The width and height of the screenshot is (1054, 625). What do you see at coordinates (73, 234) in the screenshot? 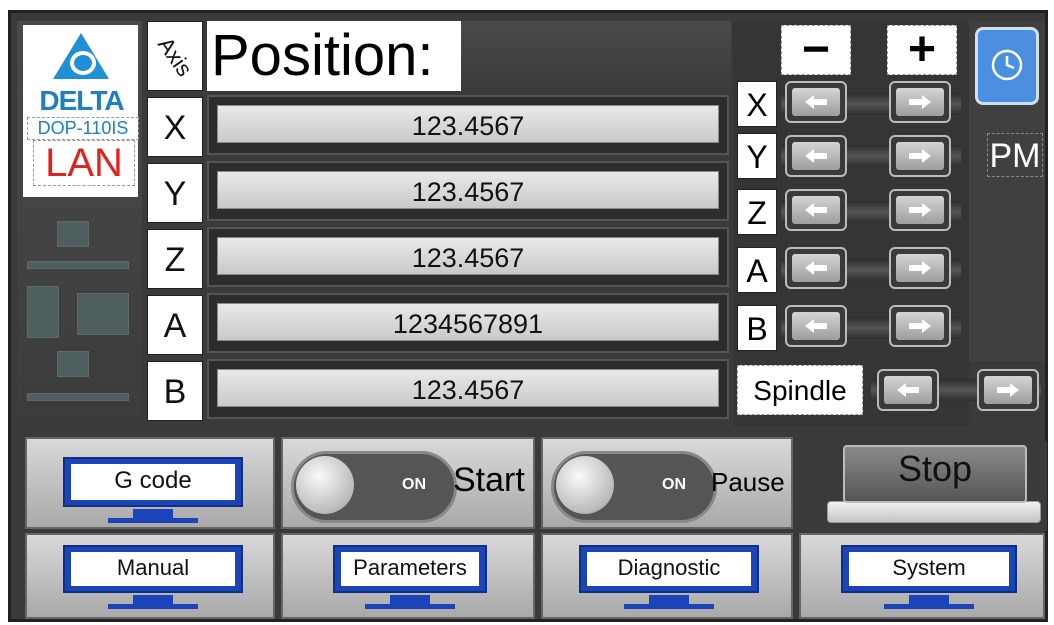
I see `network-pc-icon` at bounding box center [73, 234].